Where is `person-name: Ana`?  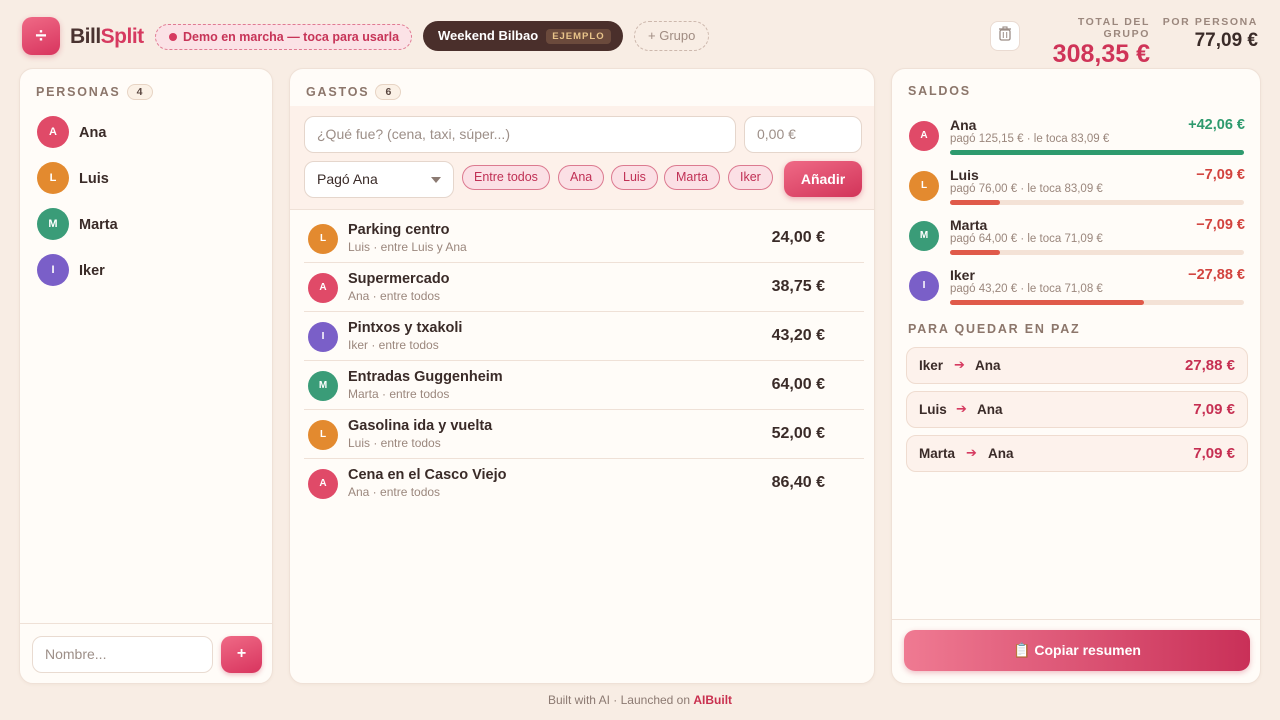
person-name: Ana is located at coordinates (93, 133).